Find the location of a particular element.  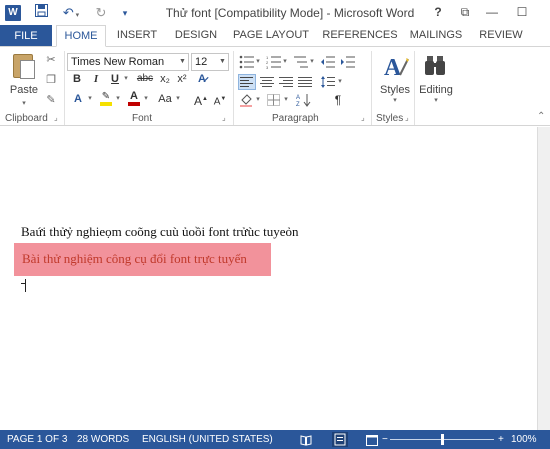

align-left-button is located at coordinates (247, 82).